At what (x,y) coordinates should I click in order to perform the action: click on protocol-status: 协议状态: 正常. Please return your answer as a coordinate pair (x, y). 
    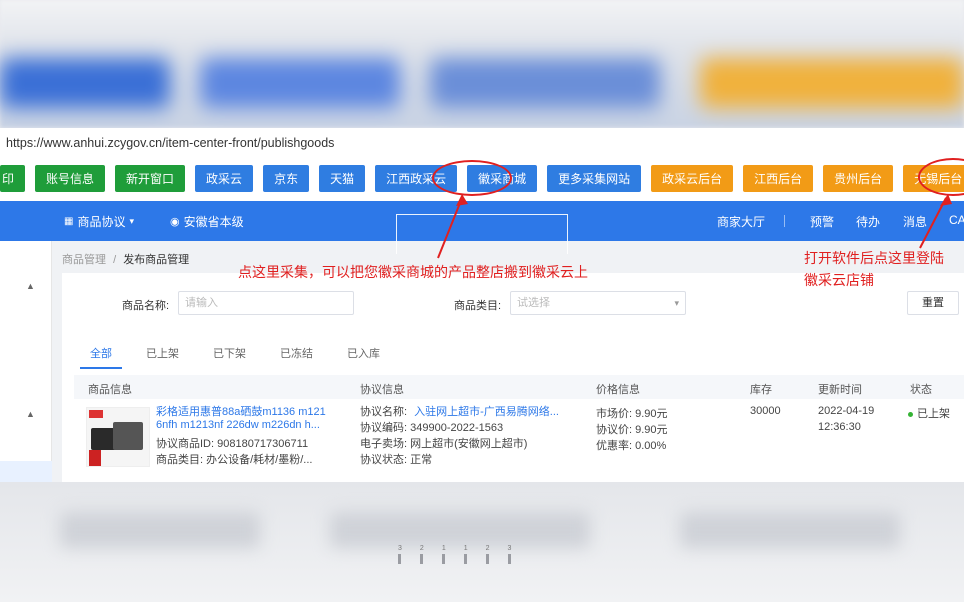
    Looking at the image, I should click on (396, 460).